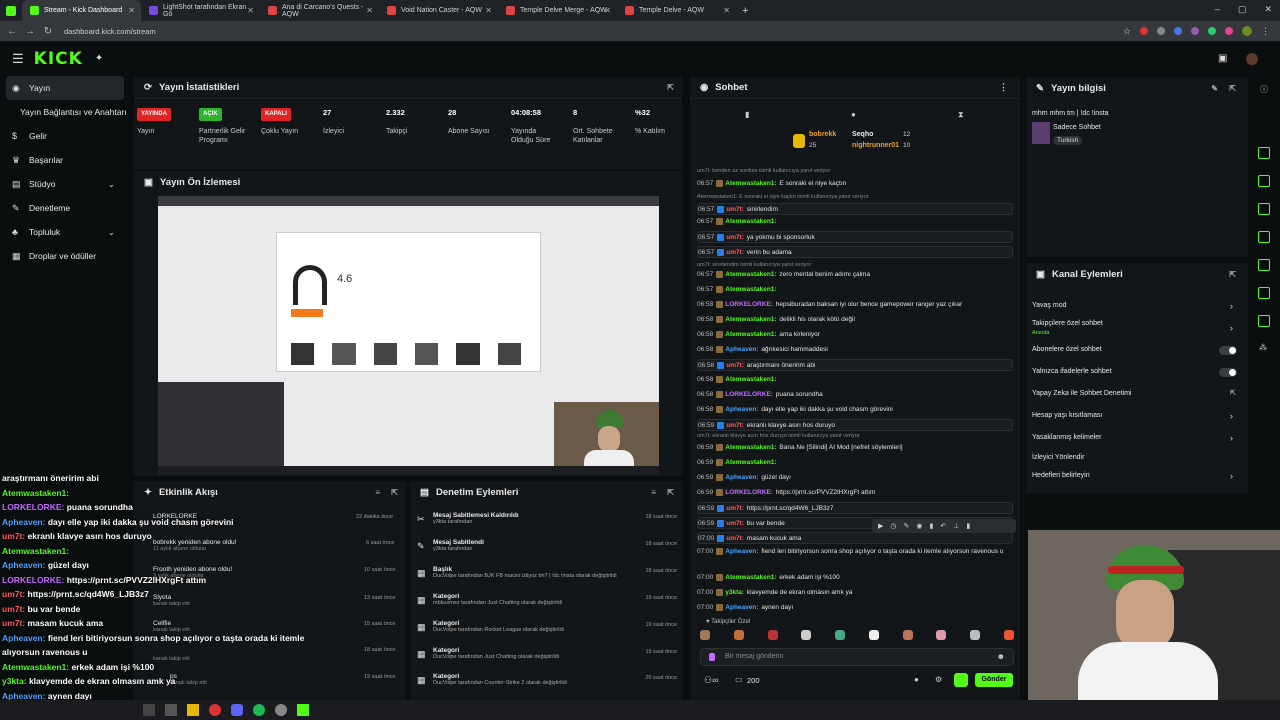 Image resolution: width=1280 pixels, height=720 pixels. Describe the element at coordinates (237, 710) in the screenshot. I see `discord-icon` at that location.